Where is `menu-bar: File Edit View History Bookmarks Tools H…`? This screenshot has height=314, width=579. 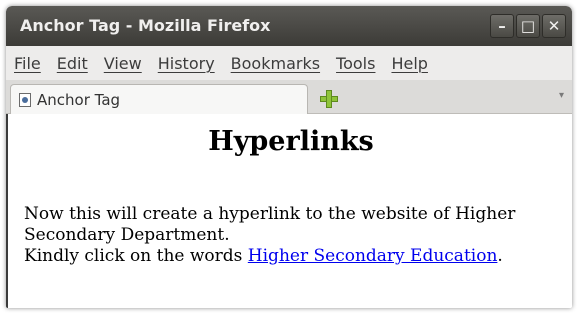
menu-bar: File Edit View History Bookmarks Tools H… is located at coordinates (289, 63).